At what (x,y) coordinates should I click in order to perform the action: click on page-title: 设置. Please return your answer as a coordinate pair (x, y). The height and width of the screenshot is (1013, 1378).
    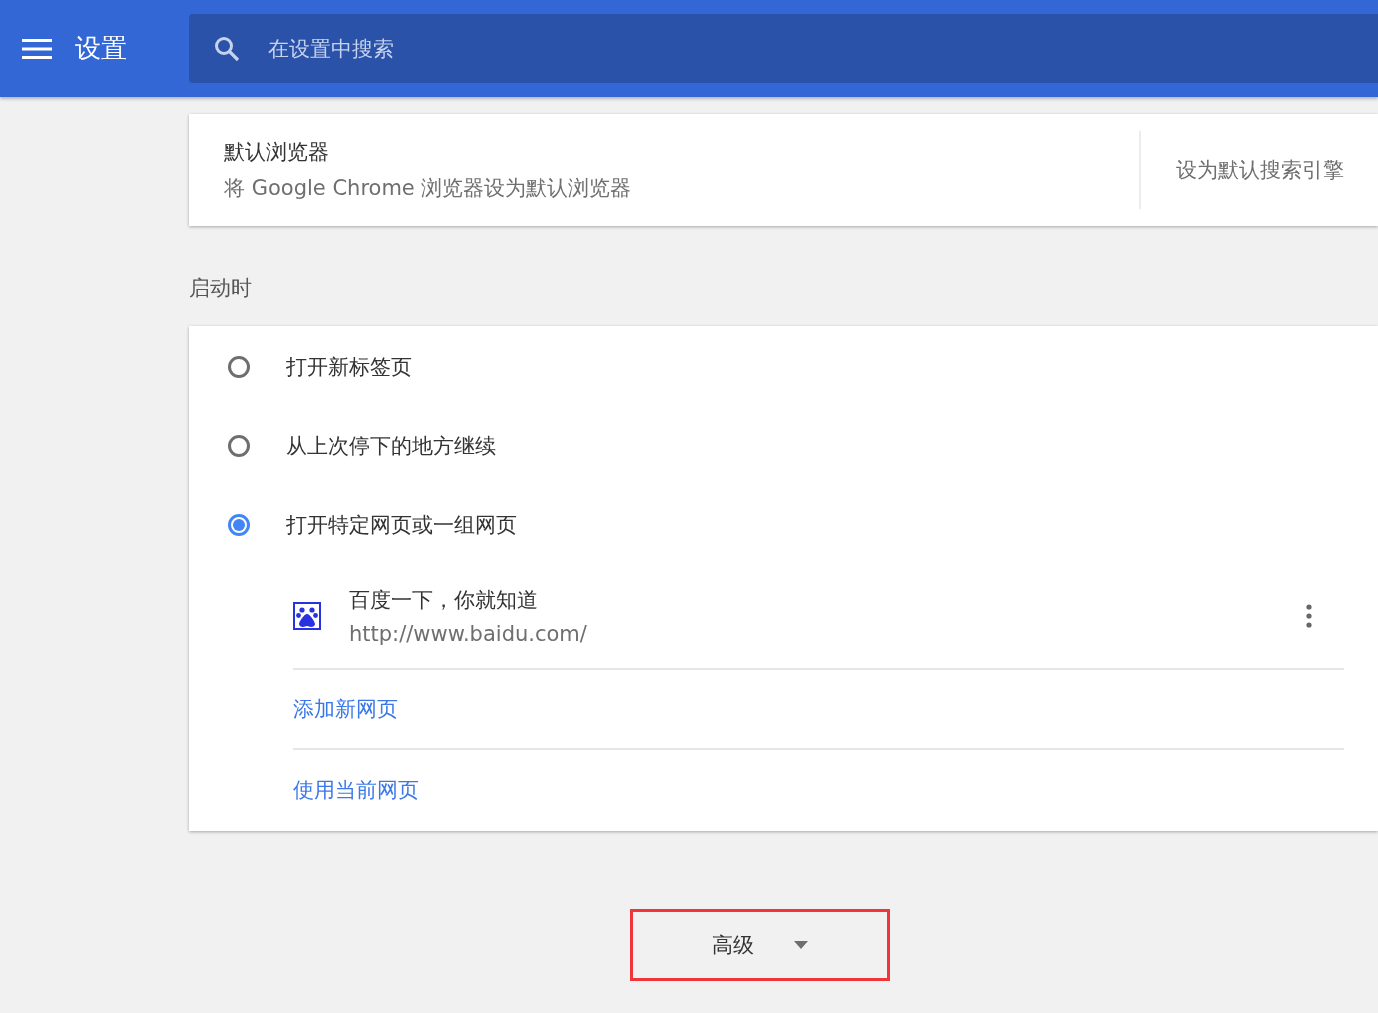
    Looking at the image, I should click on (101, 48).